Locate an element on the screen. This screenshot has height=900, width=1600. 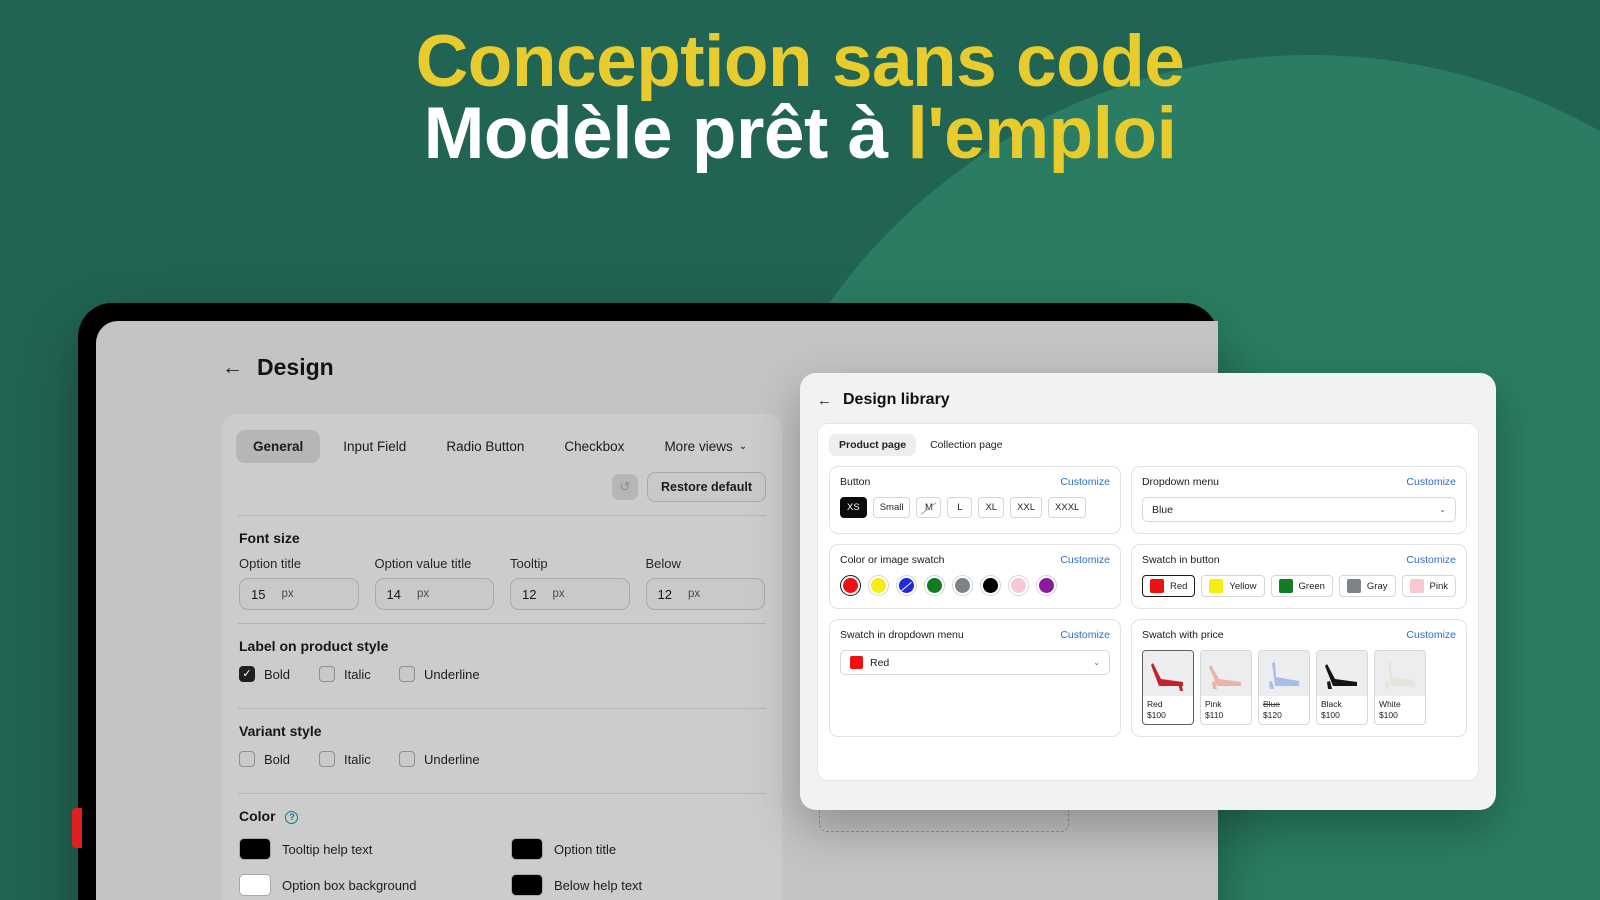
tab-product-page: Product page is located at coordinates (873, 445).